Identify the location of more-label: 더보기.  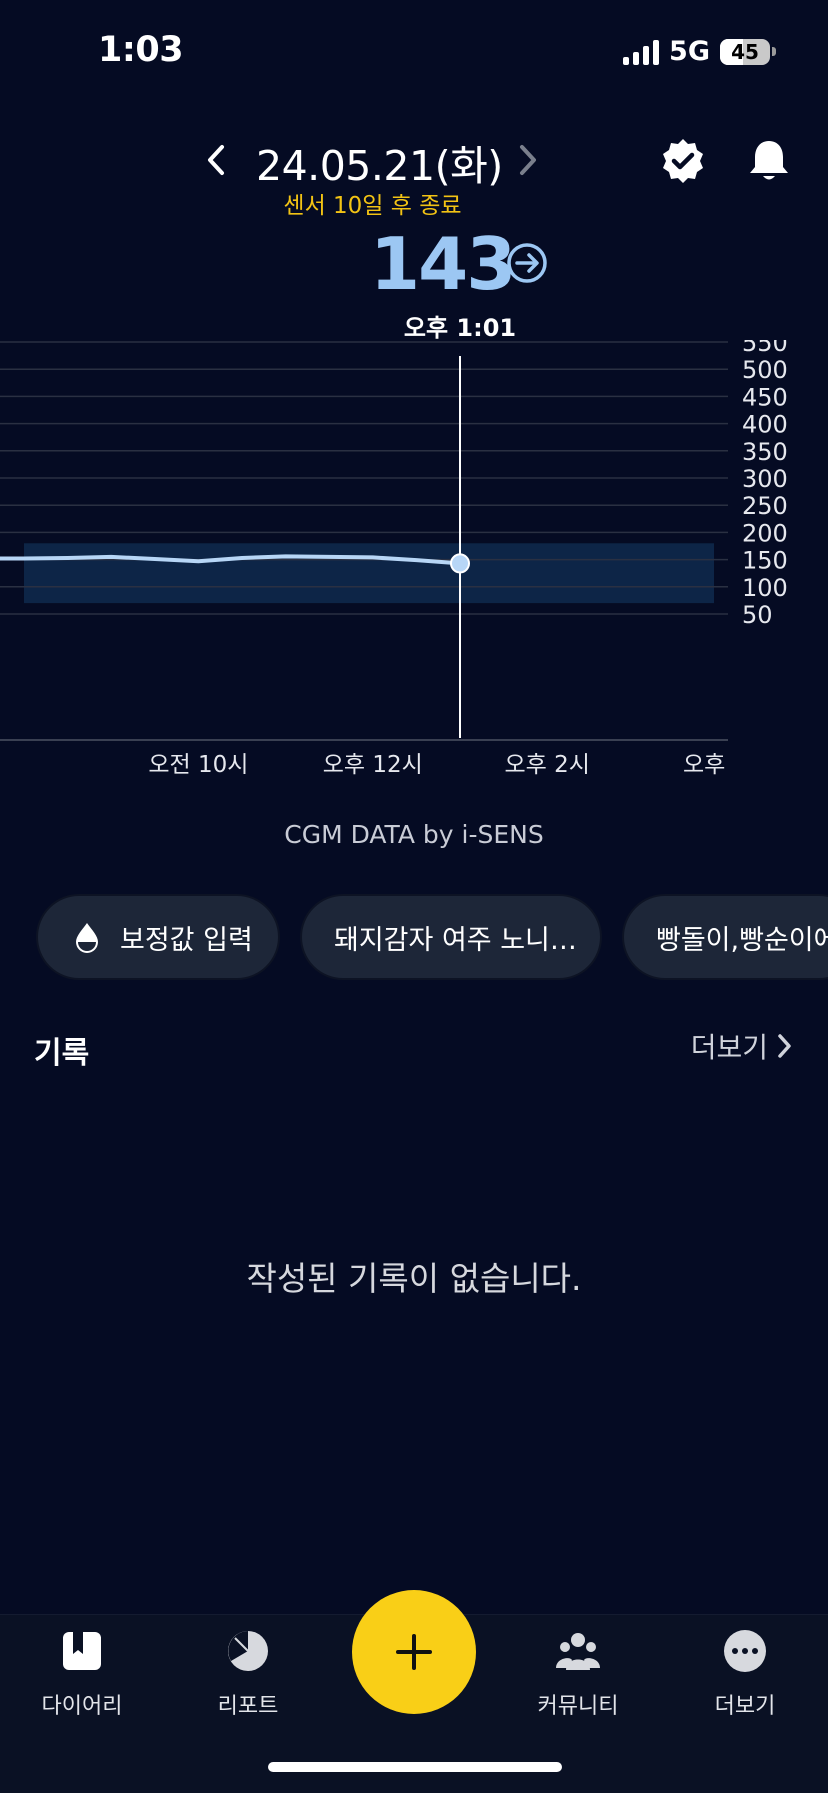
(729, 1047).